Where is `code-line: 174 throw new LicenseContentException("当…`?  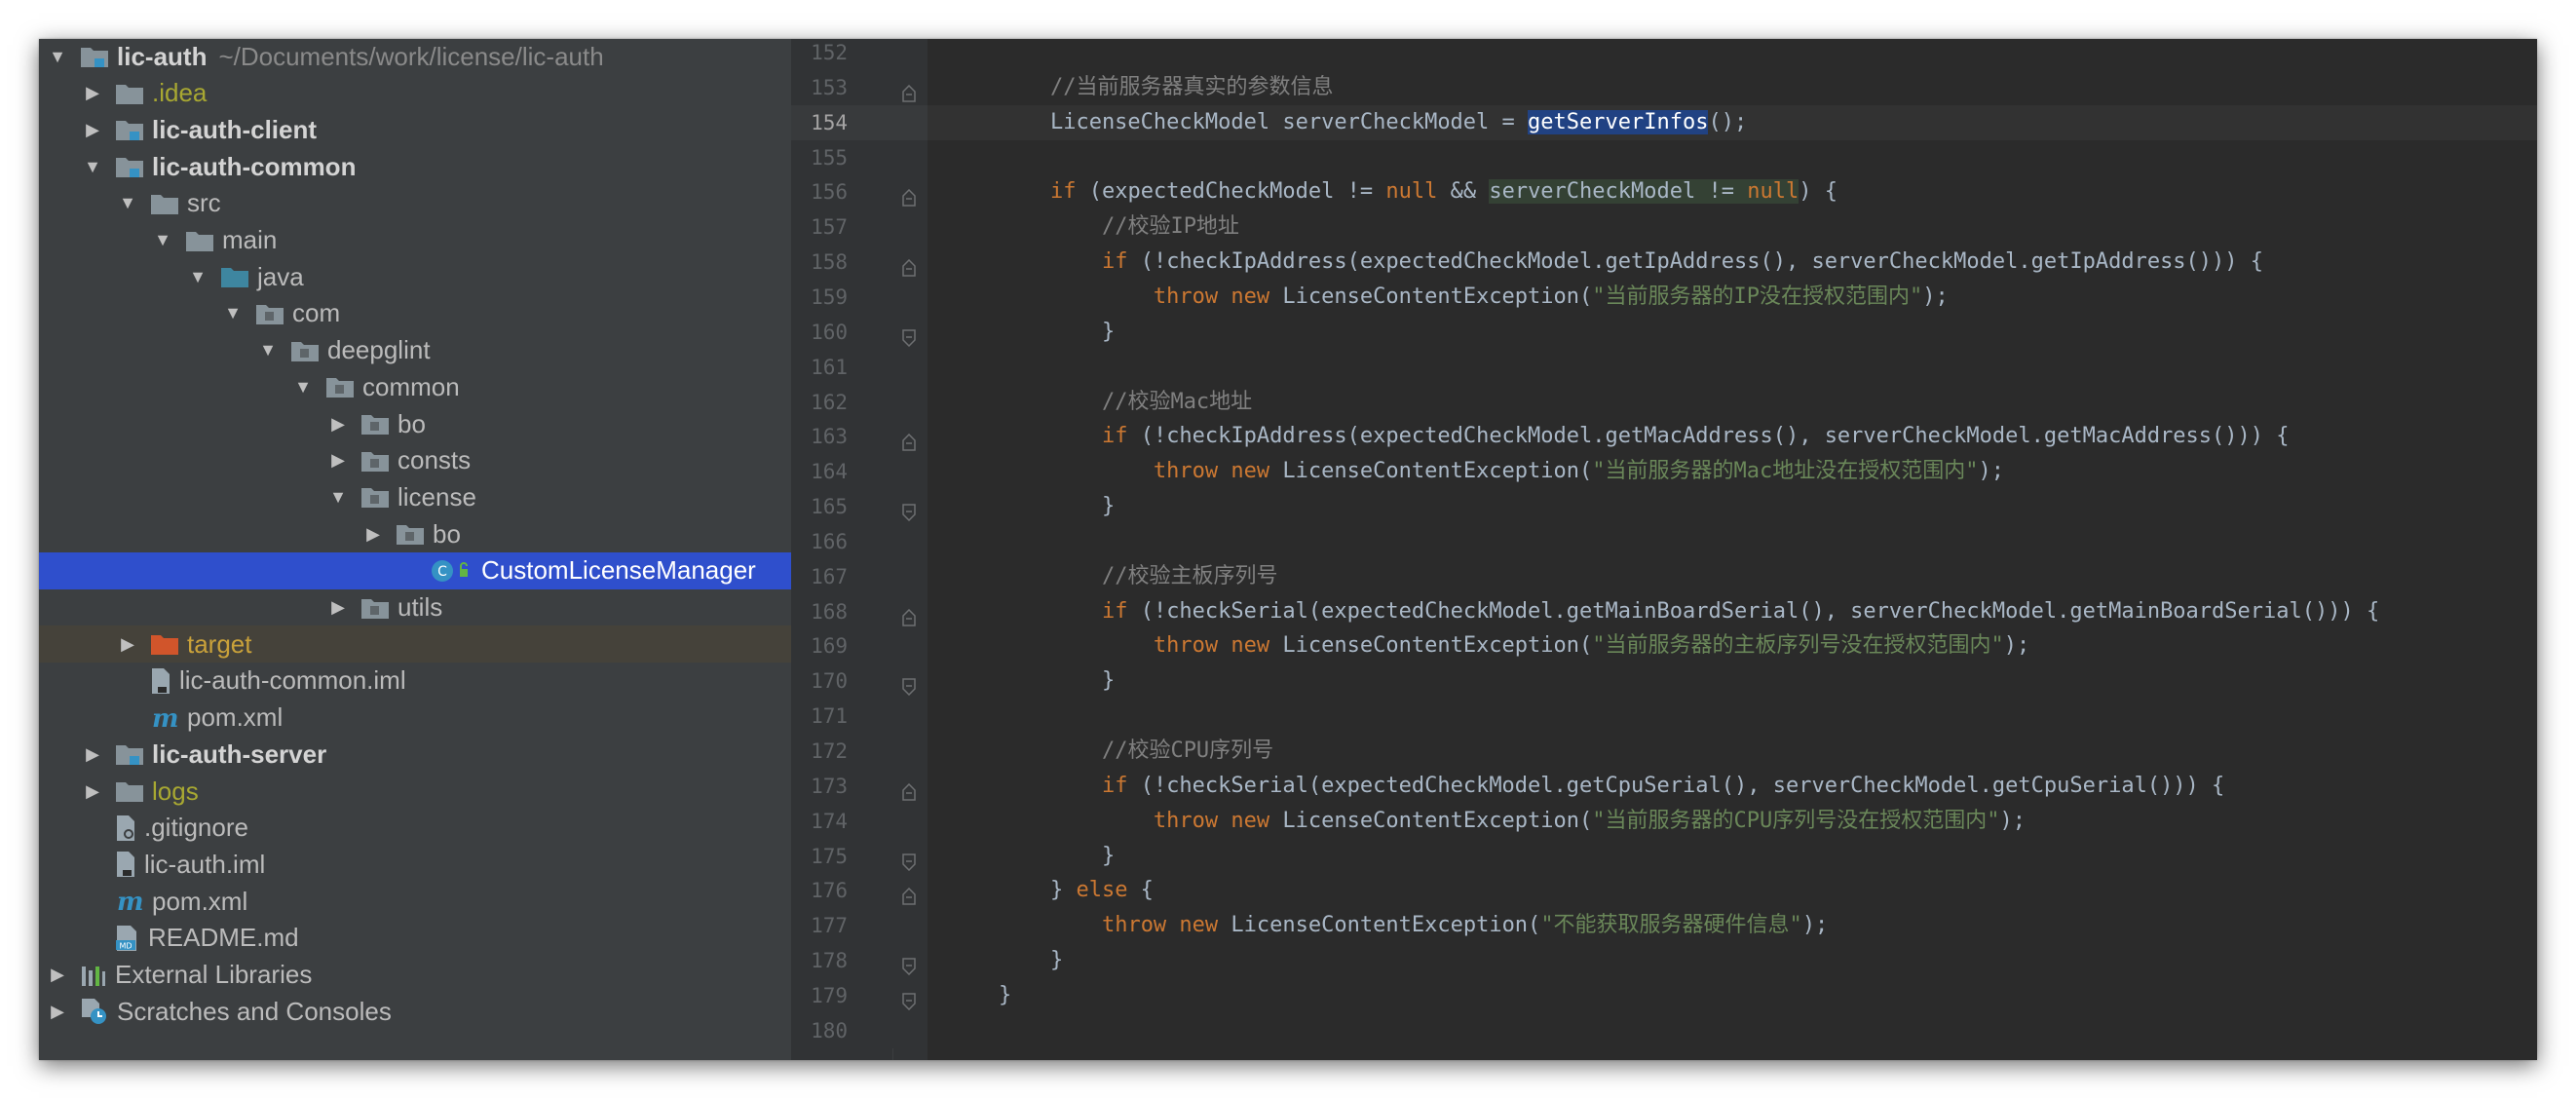 code-line: 174 throw new LicenseContentException("当… is located at coordinates (1664, 821).